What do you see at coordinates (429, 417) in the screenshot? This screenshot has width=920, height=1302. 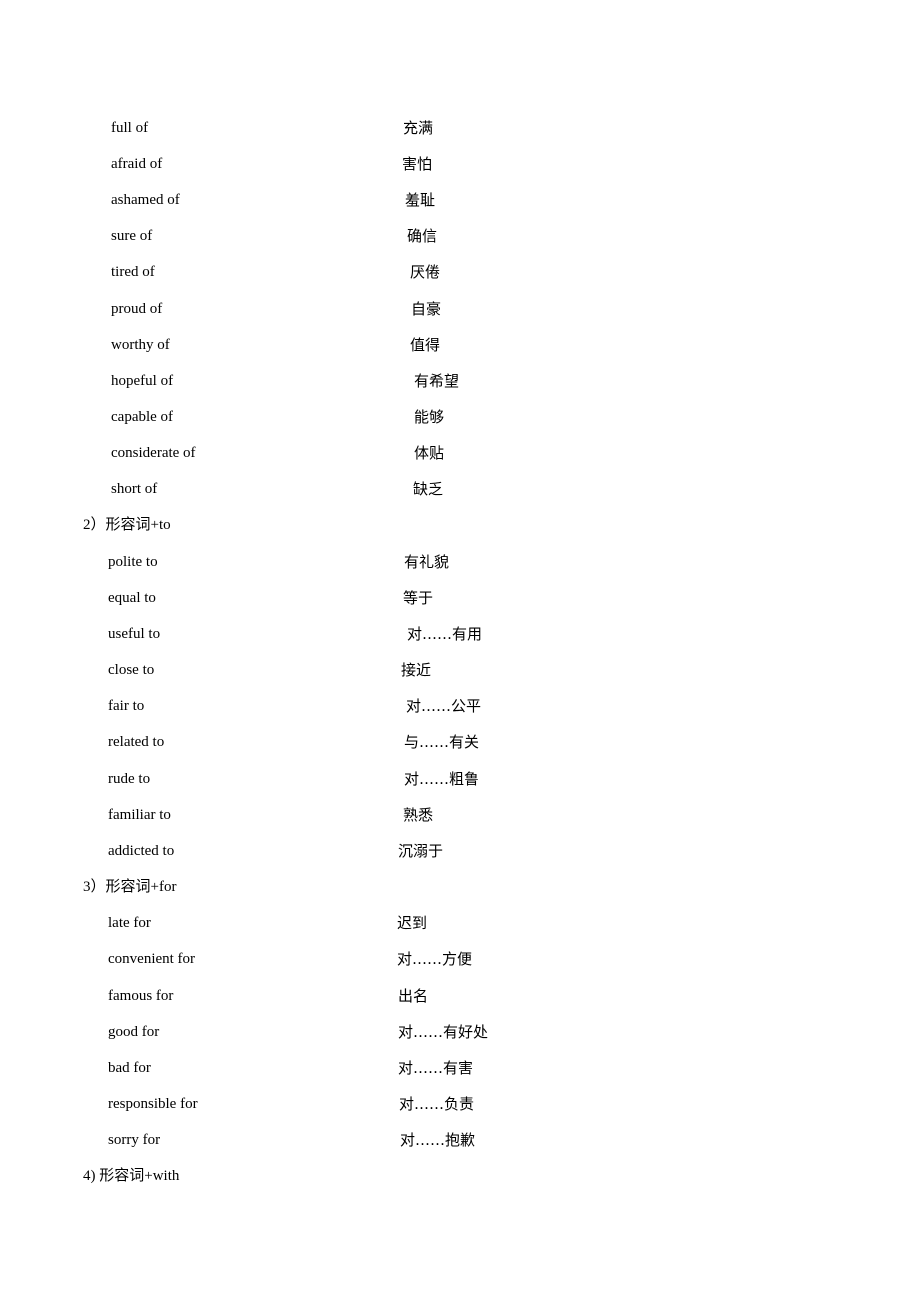 I see `meaning: 能够` at bounding box center [429, 417].